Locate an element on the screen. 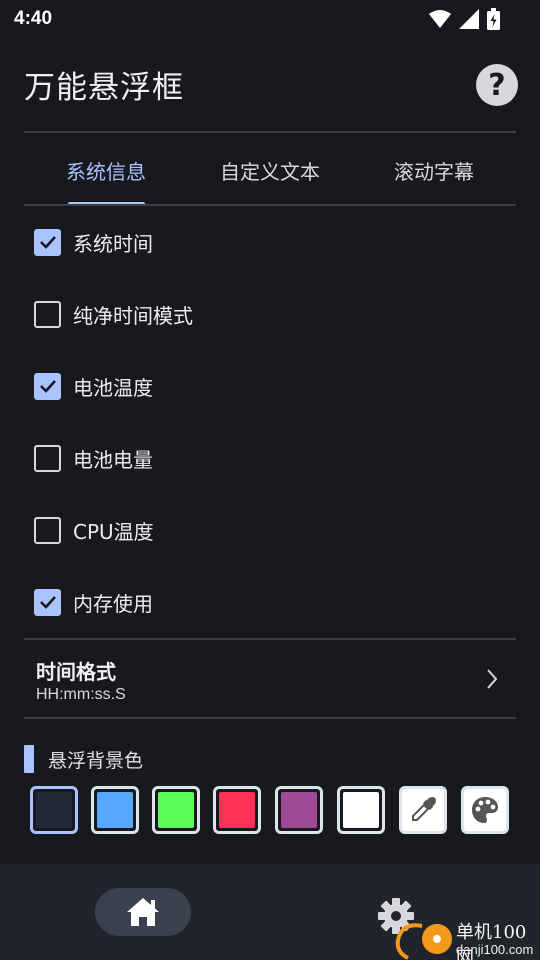 The width and height of the screenshot is (540, 960). eyedropper-icon is located at coordinates (424, 809).